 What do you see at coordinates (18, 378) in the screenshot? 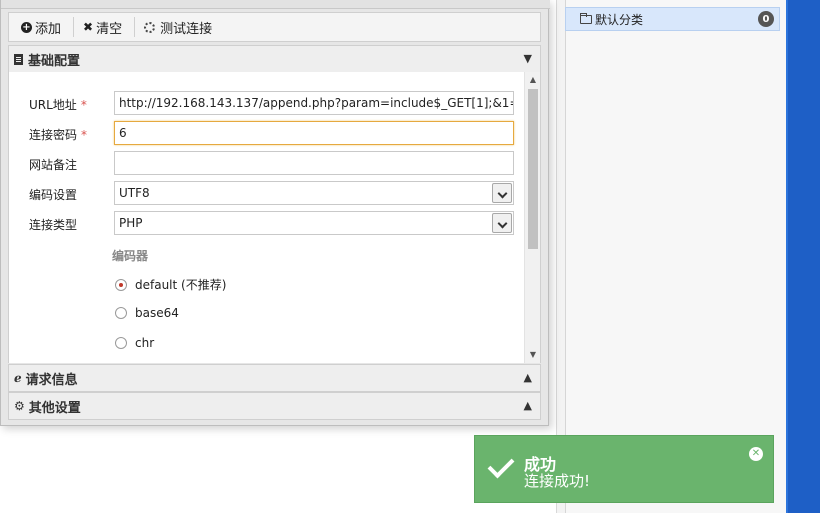
I see `browser-icon: ℯ` at bounding box center [18, 378].